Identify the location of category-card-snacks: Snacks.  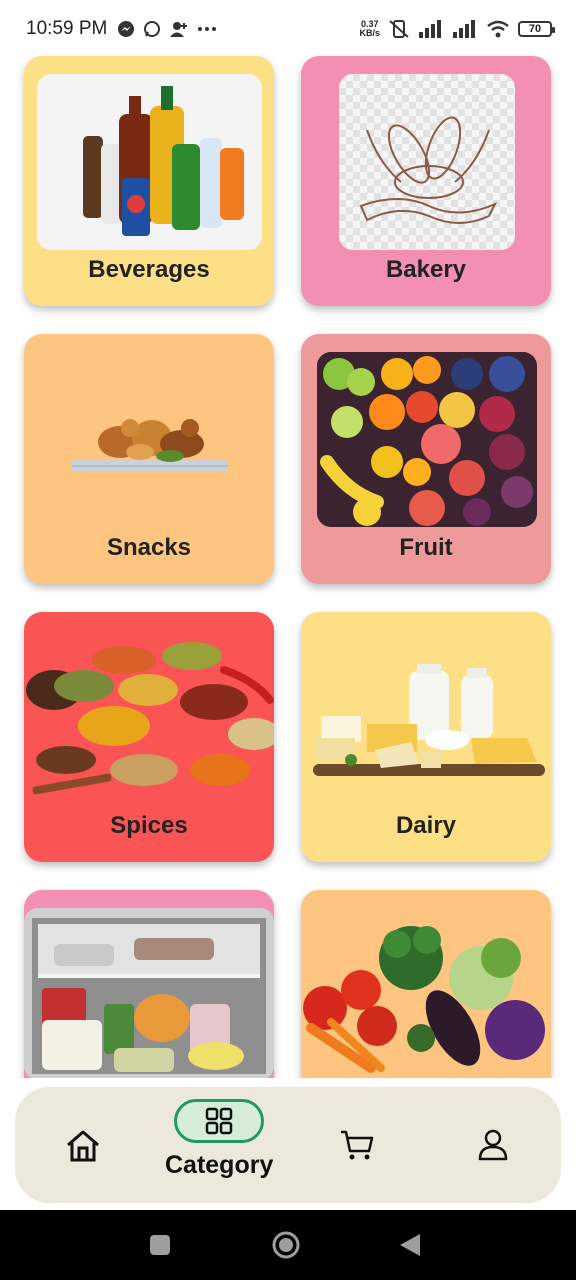
(149, 459).